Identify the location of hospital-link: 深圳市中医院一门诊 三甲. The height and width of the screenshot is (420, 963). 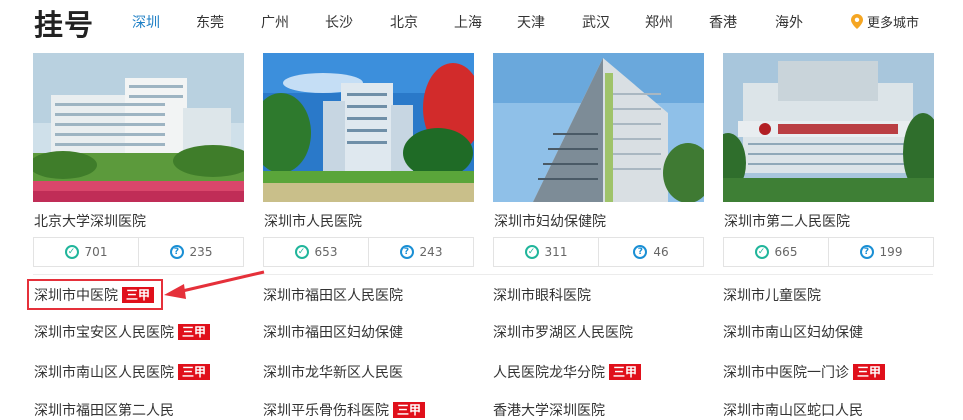
(804, 372).